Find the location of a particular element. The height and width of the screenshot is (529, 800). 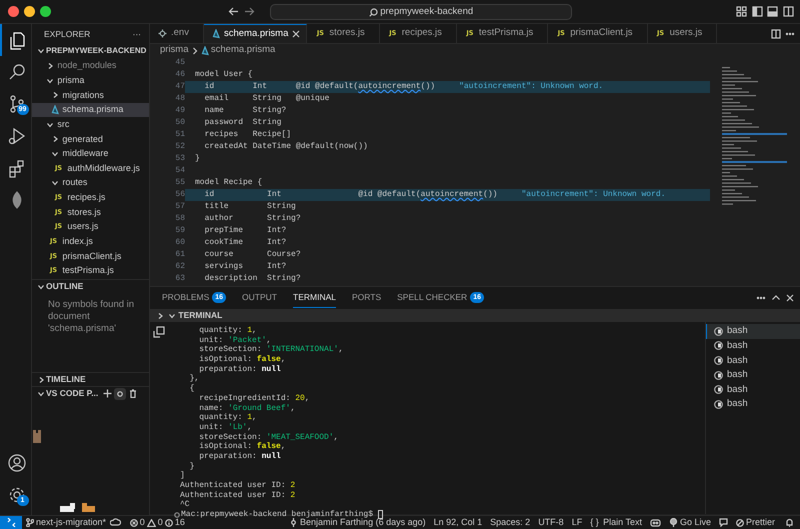

remote-icon is located at coordinates (11, 522).